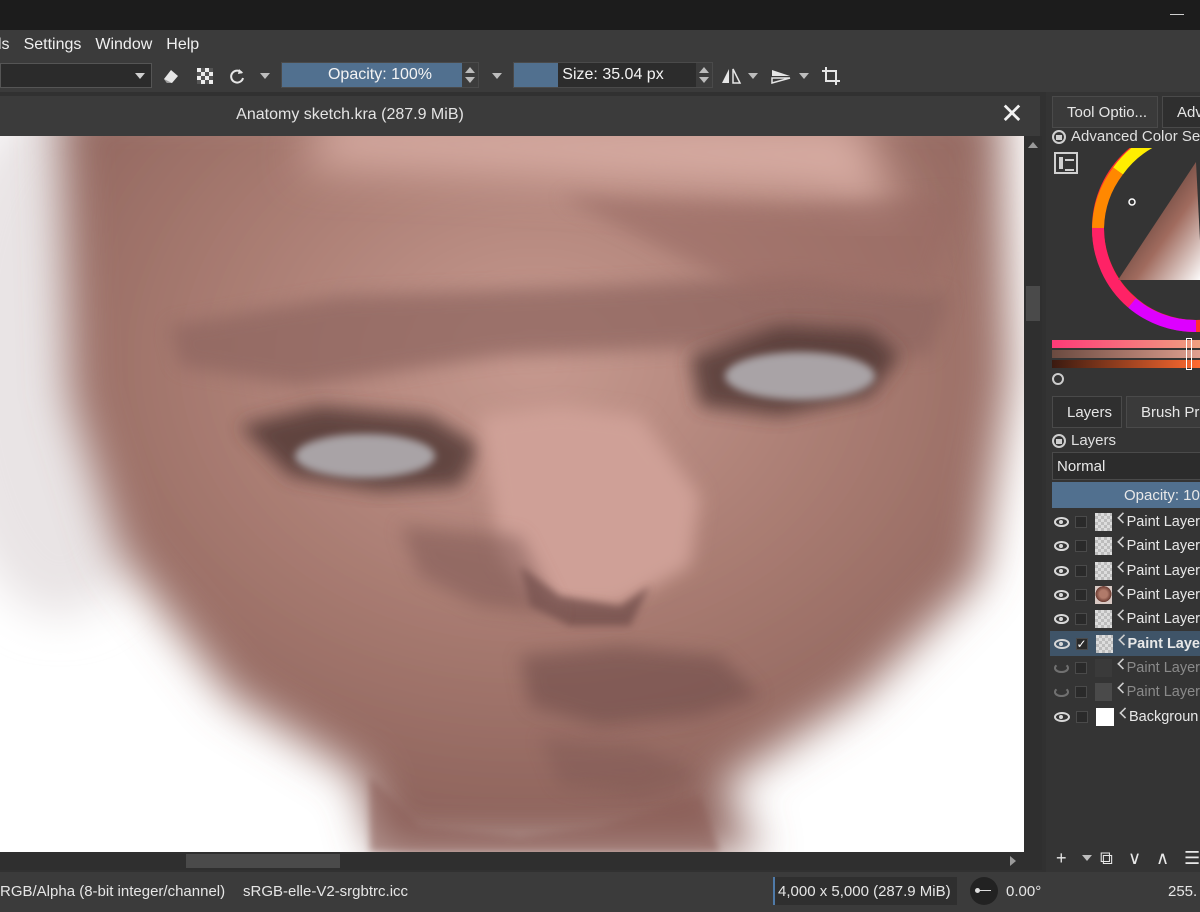  What do you see at coordinates (237, 76) in the screenshot?
I see `reload-preset-icon` at bounding box center [237, 76].